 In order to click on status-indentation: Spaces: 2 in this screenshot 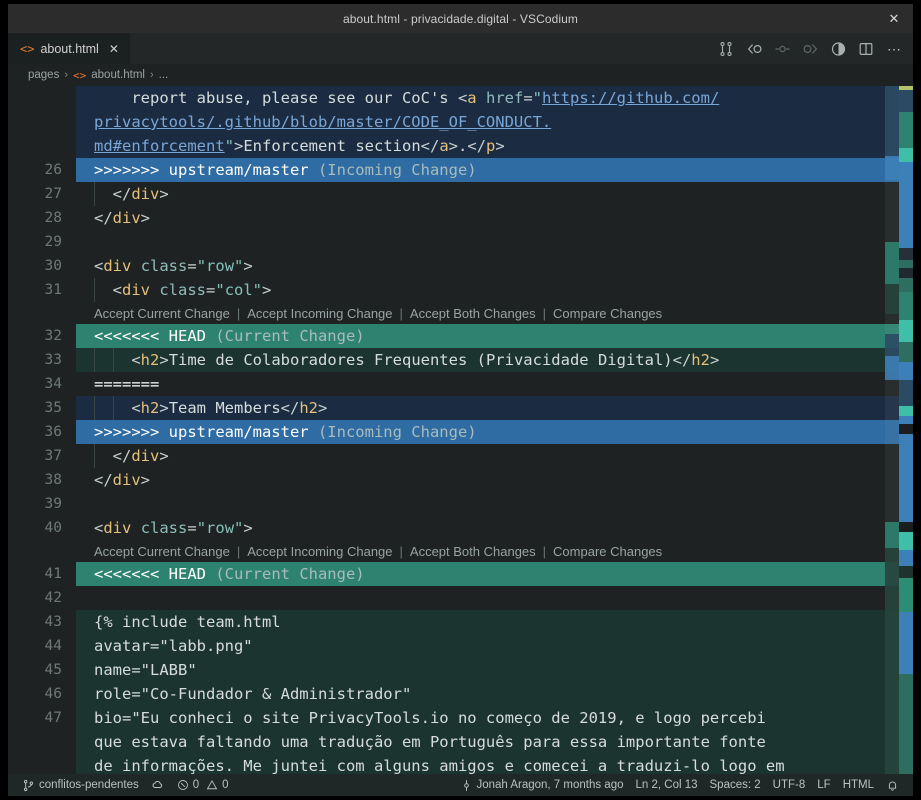, I will do `click(735, 785)`.